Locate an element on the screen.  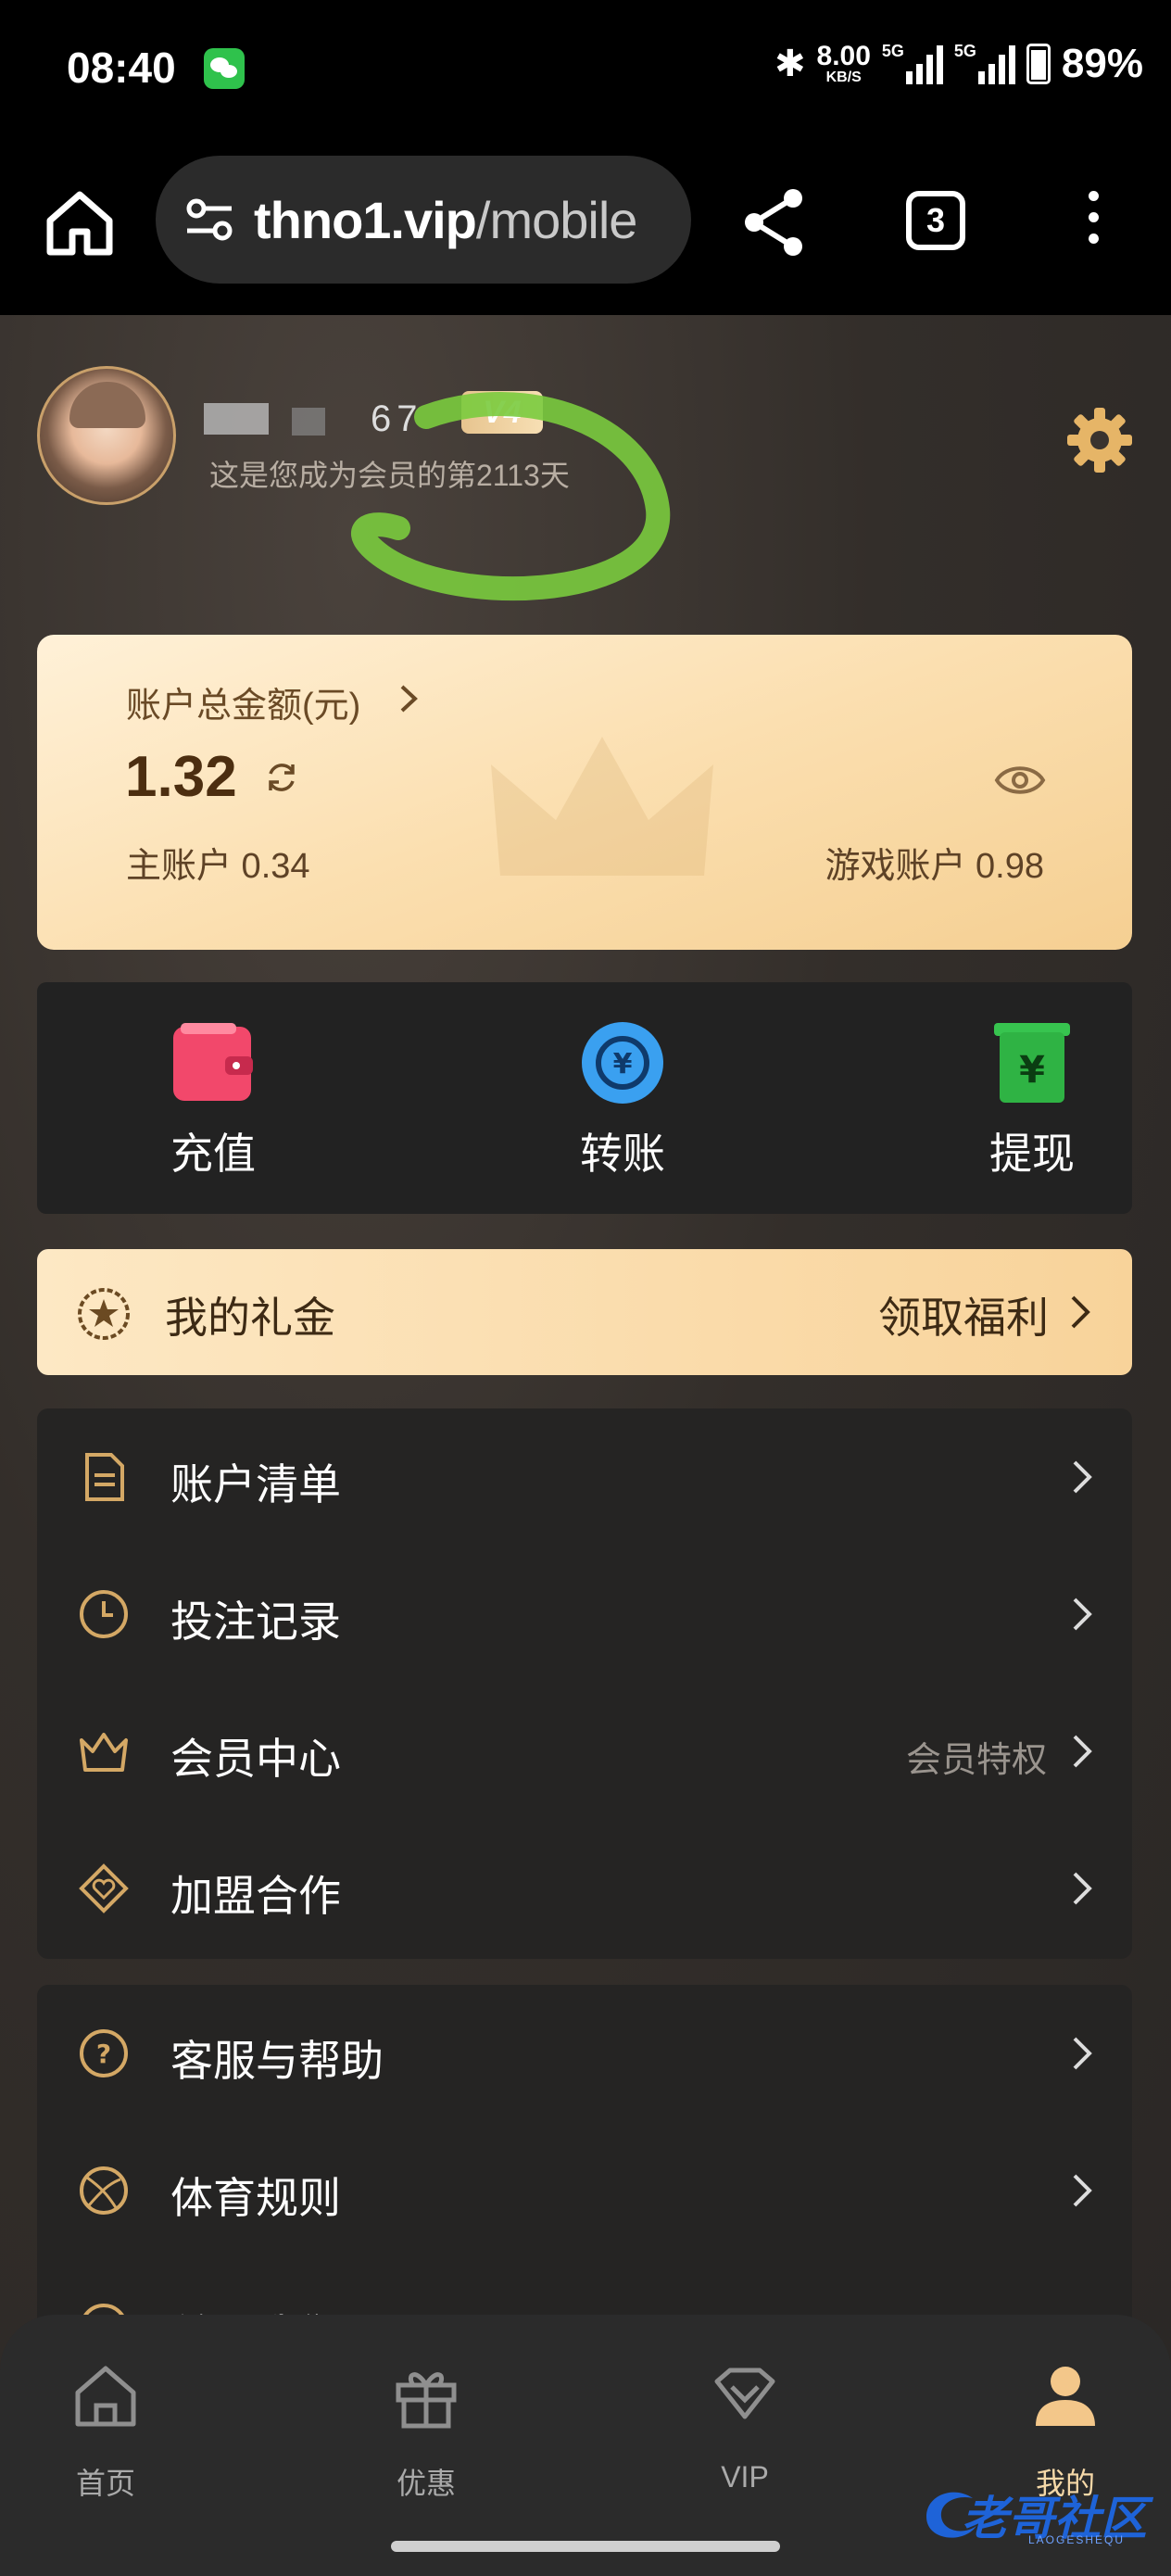
avatar is located at coordinates (107, 436).